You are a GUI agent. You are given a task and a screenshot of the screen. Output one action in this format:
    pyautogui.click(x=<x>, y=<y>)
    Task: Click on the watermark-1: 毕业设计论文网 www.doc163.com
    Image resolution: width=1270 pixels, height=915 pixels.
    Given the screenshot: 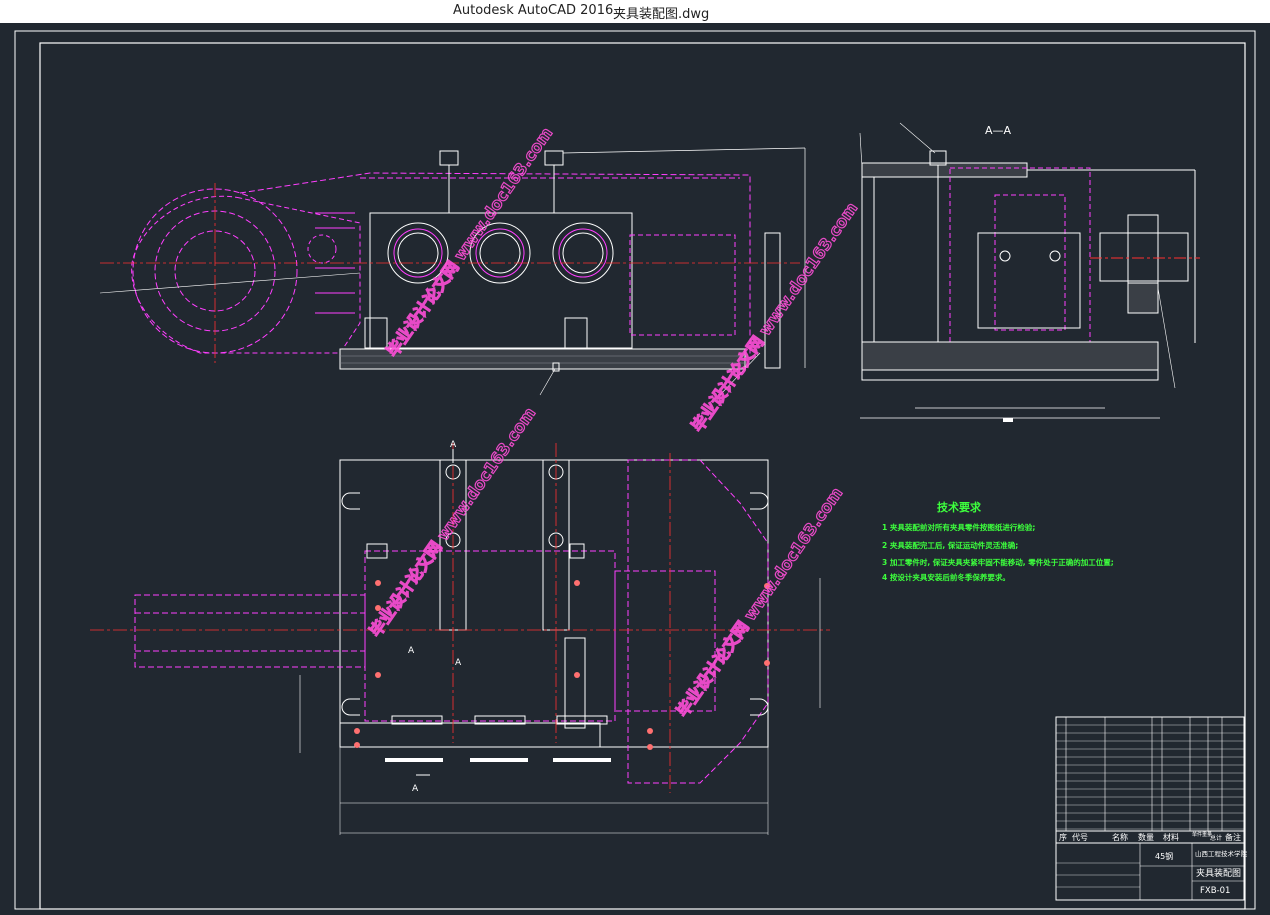 What is the action you would take?
    pyautogui.click(x=470, y=242)
    